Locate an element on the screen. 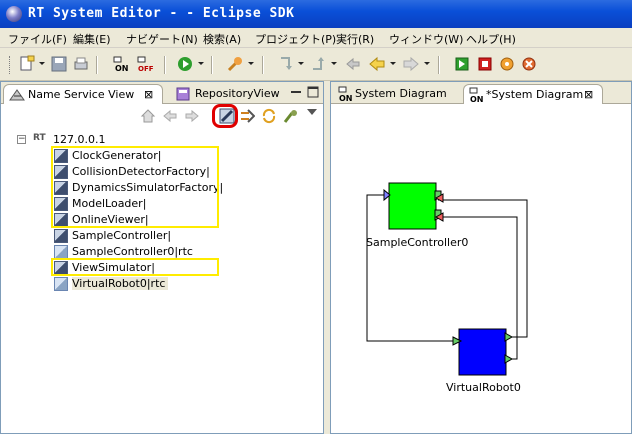  tab-repository-view: RepositoryView is located at coordinates (225, 94).